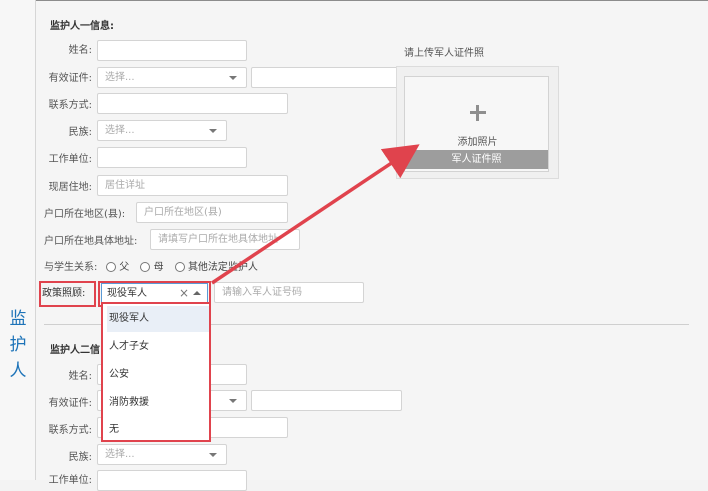 Image resolution: width=708 pixels, height=491 pixels. I want to click on option-fire-rescue: 消防救援, so click(158, 403).